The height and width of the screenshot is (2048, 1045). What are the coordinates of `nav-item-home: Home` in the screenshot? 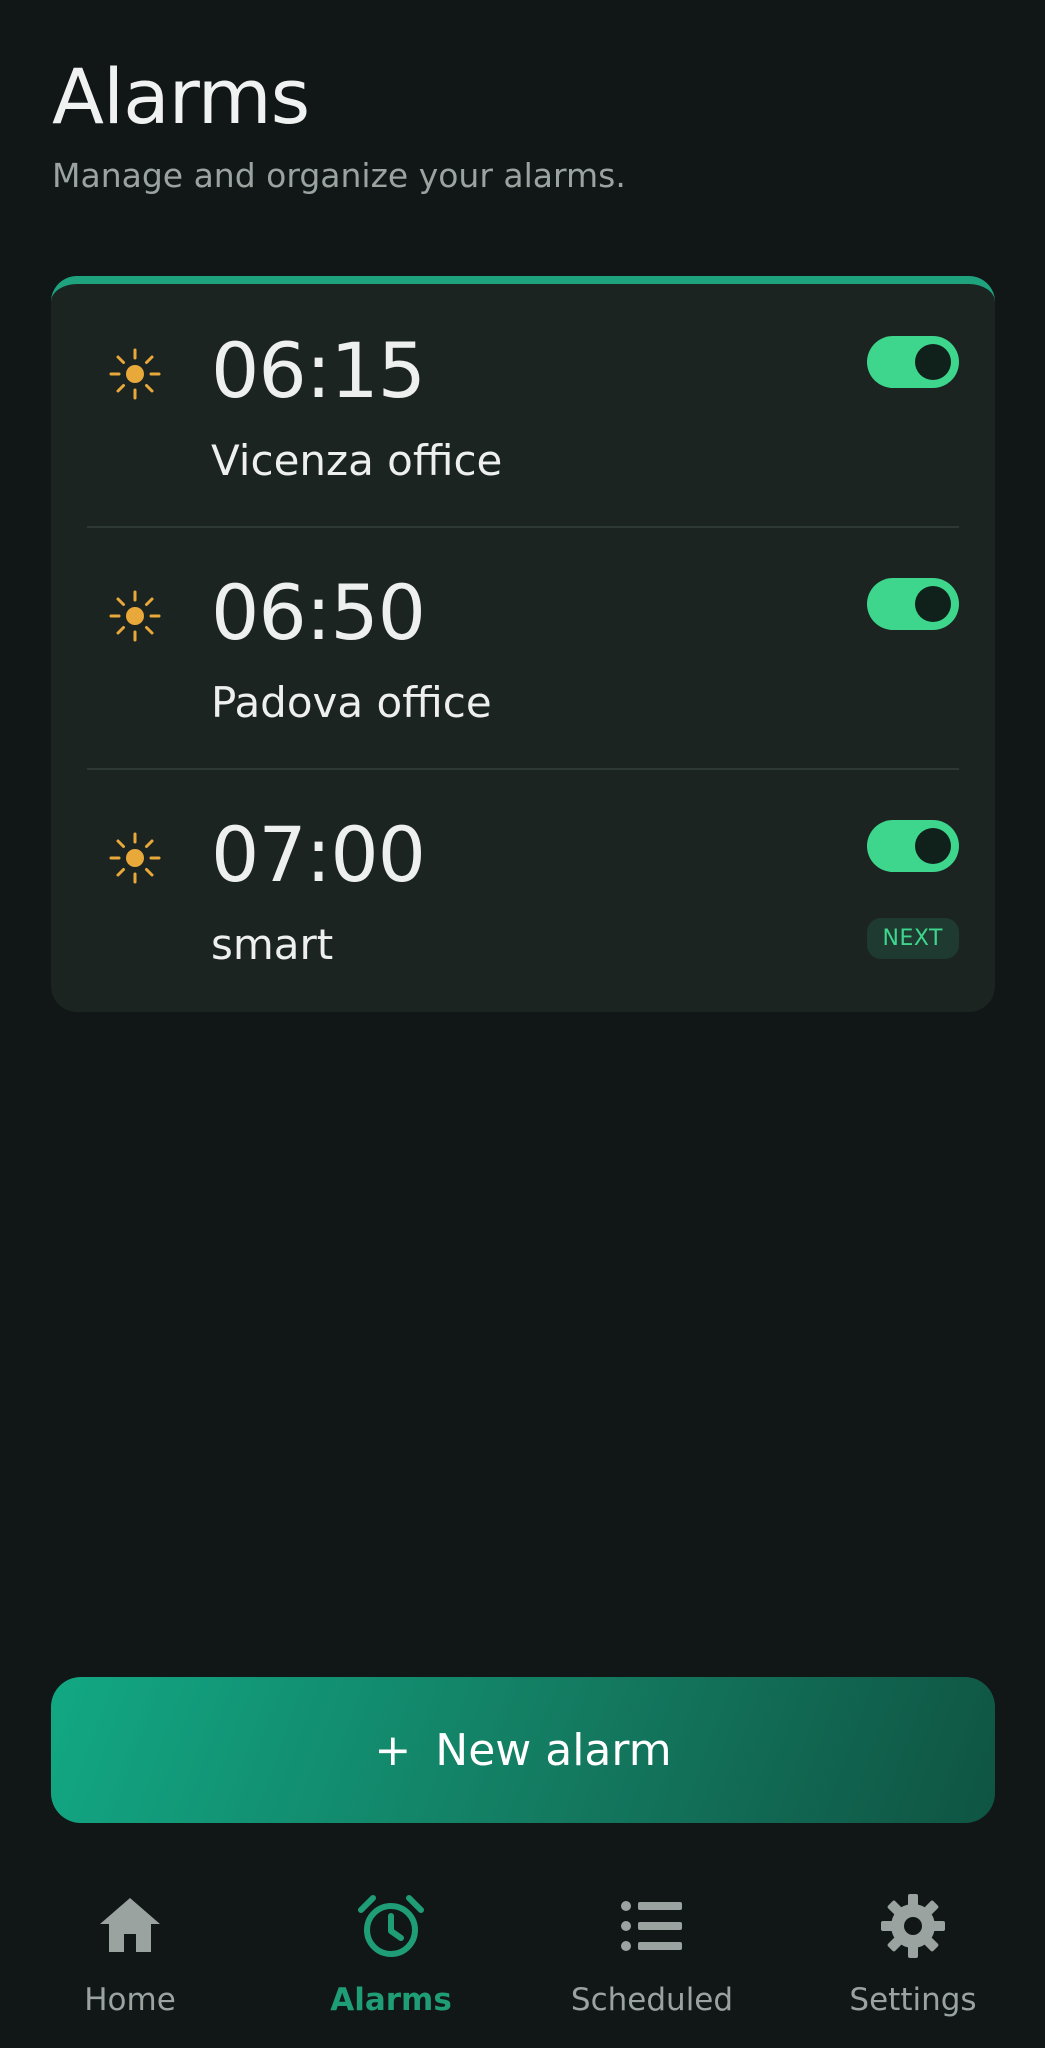 It's located at (130, 1939).